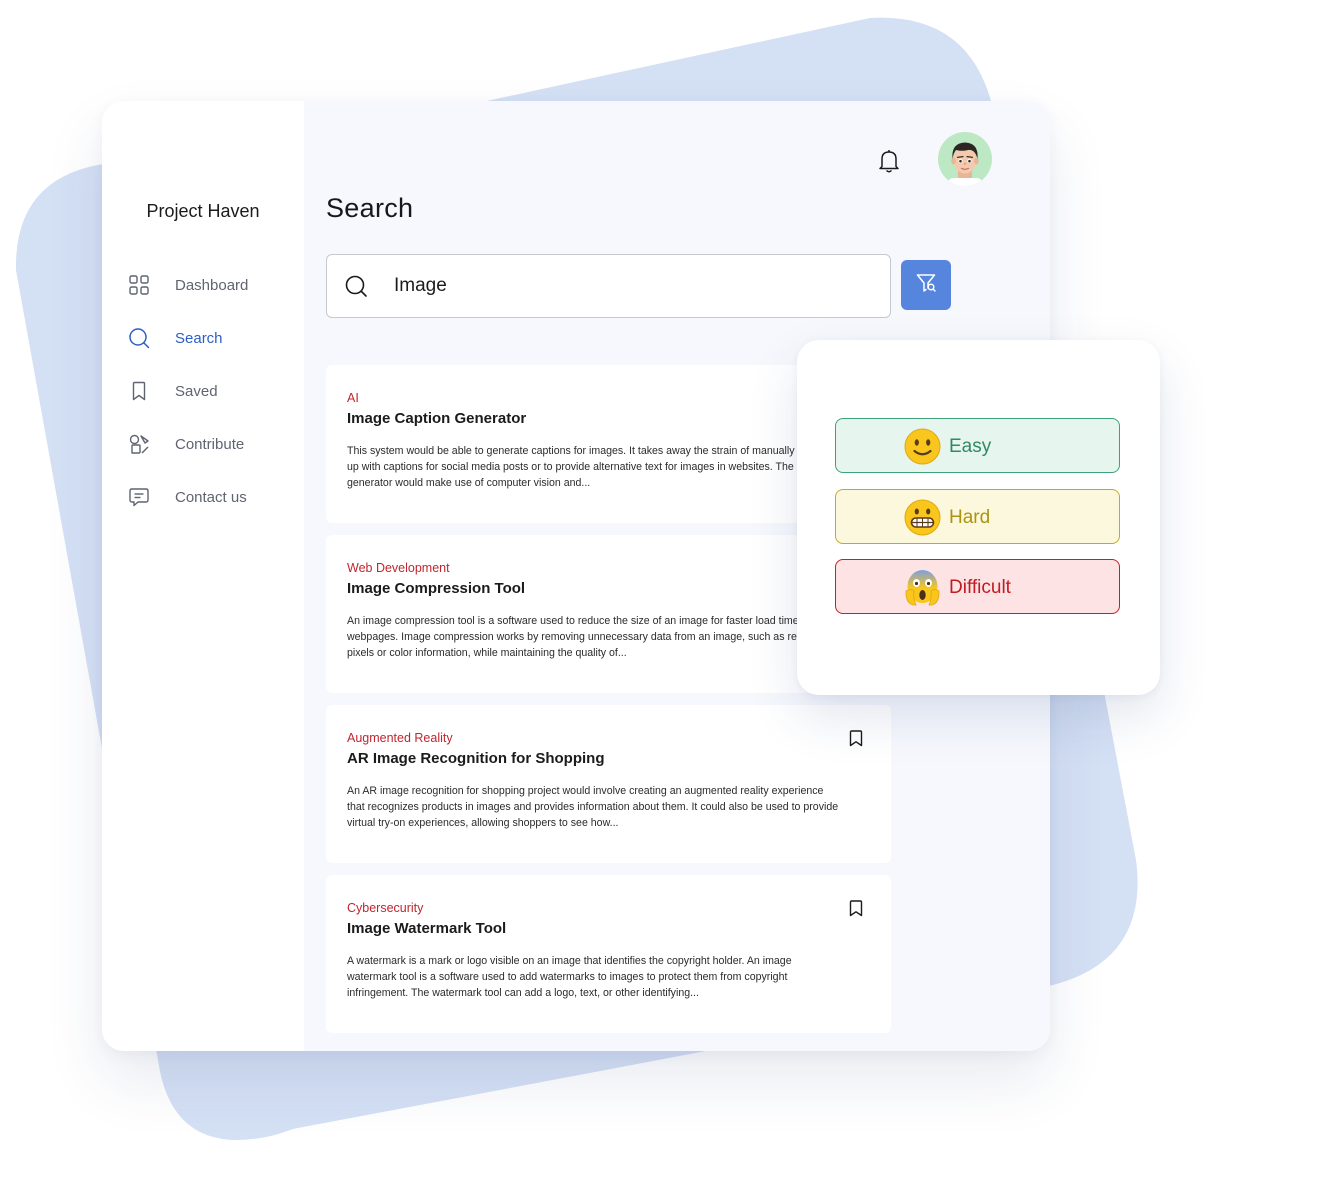 The height and width of the screenshot is (1192, 1317). I want to click on sidebar-item-contribute: Contribute, so click(186, 444).